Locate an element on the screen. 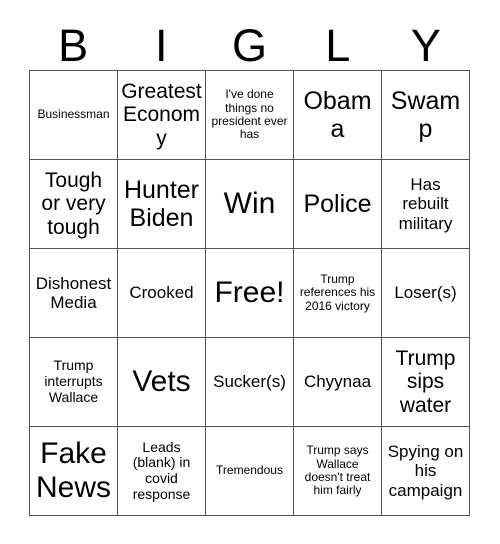 This screenshot has width=500, height=544. bingo-header-row: B I G L Y is located at coordinates (249, 42).